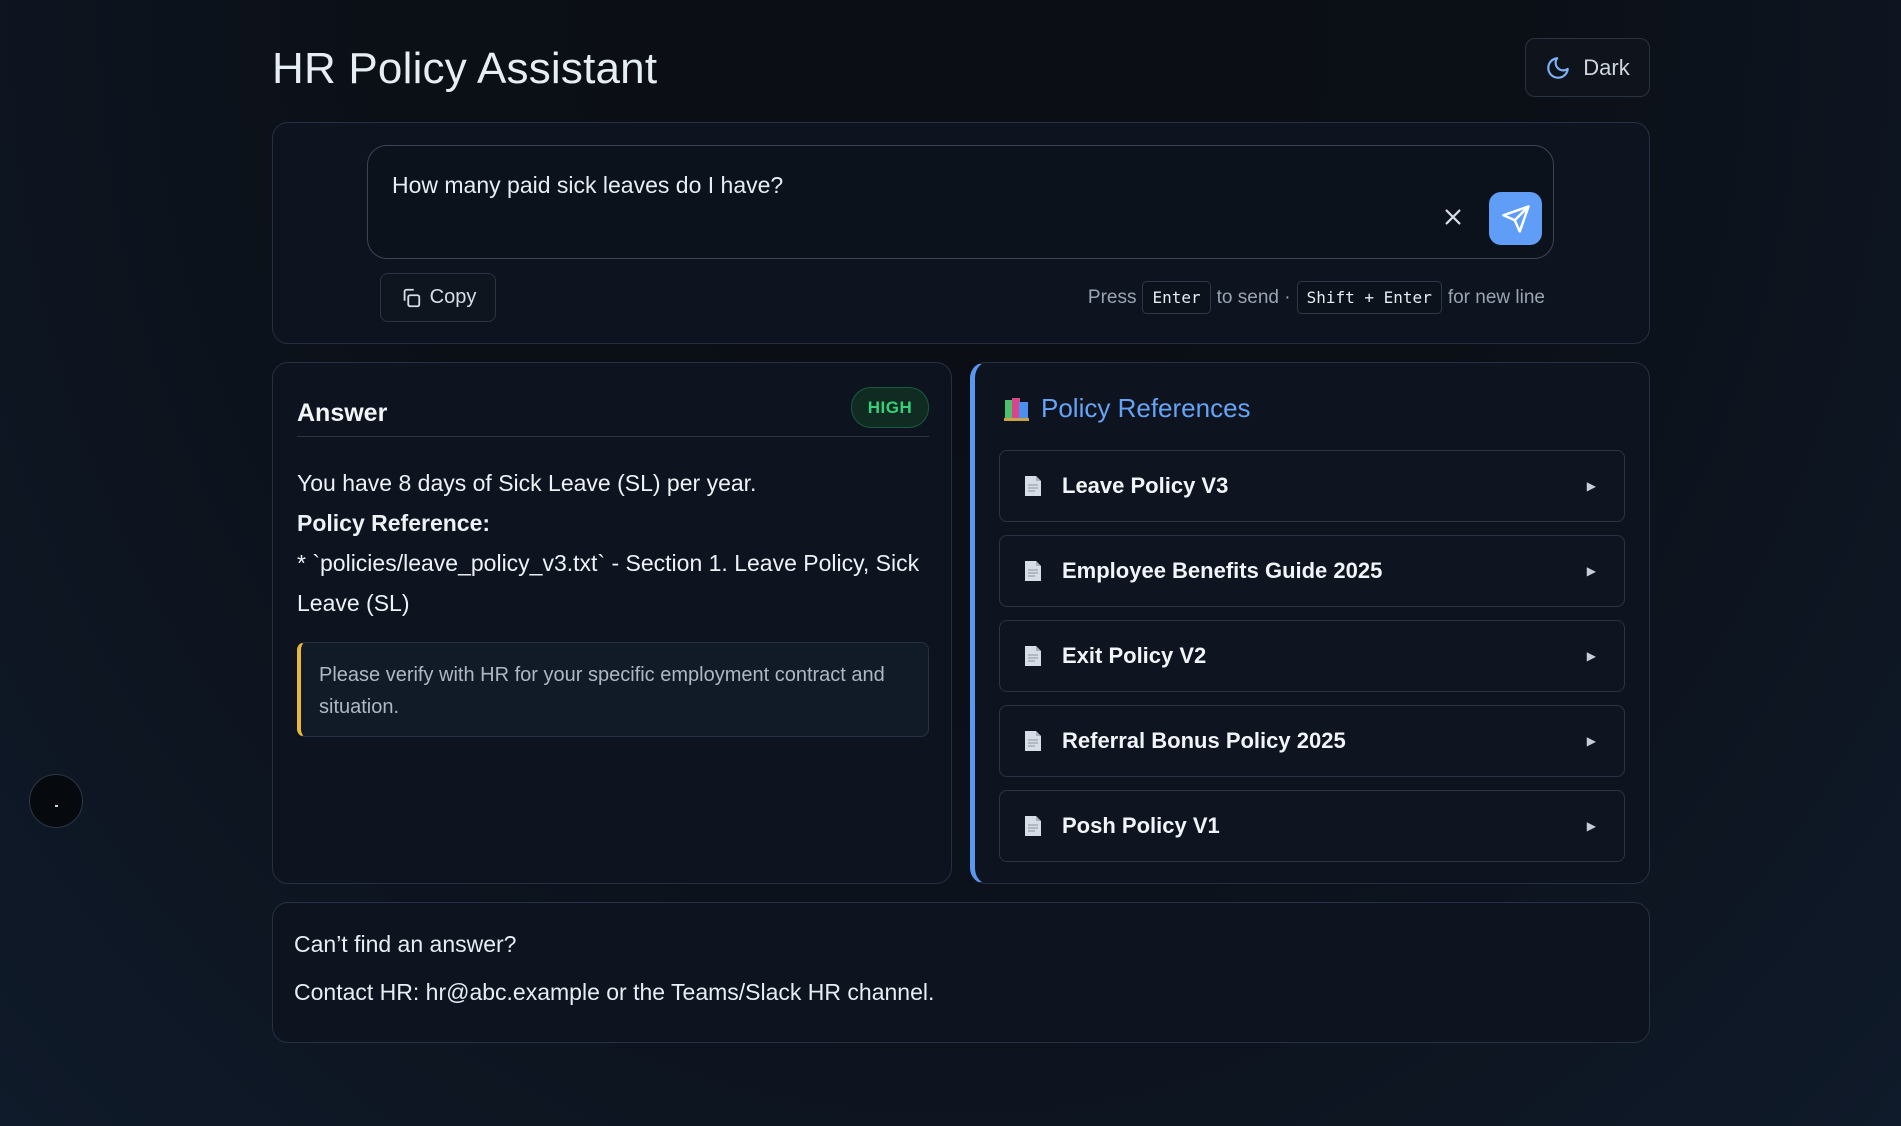 This screenshot has height=1126, width=1901. What do you see at coordinates (453, 297) in the screenshot?
I see `copy-label: Copy` at bounding box center [453, 297].